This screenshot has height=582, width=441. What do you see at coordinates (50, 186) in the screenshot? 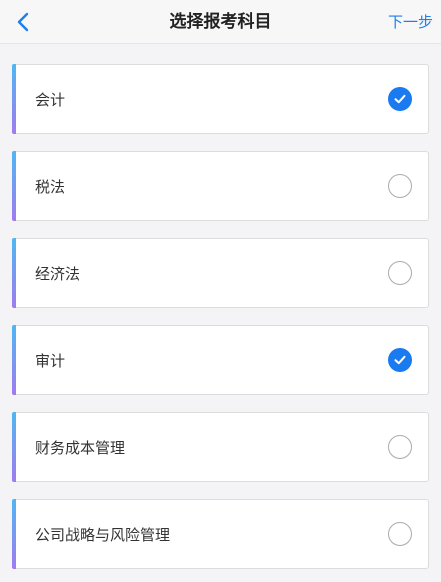
I see `subject-label: 税法` at bounding box center [50, 186].